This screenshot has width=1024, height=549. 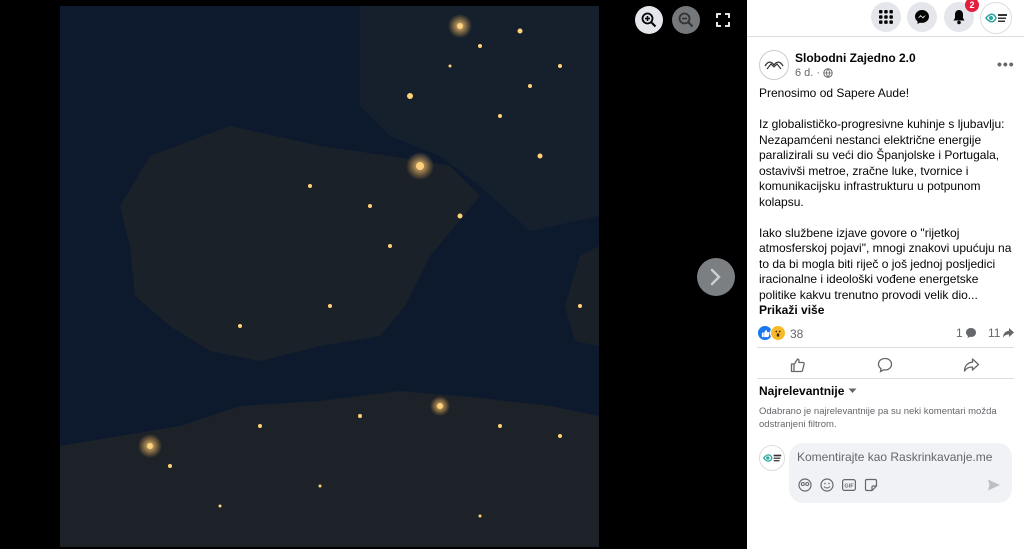 I want to click on top-bar: 2, so click(x=885, y=18).